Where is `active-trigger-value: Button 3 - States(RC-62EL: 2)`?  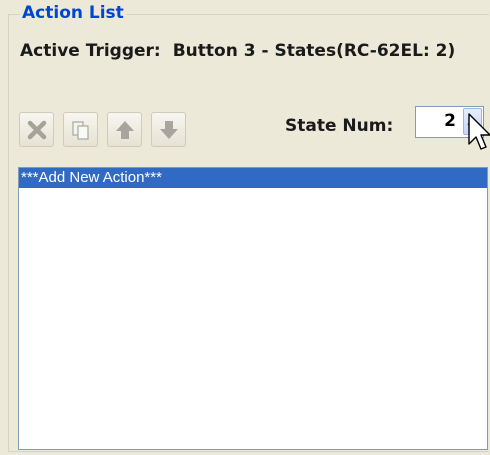 active-trigger-value: Button 3 - States(RC-62EL: 2) is located at coordinates (314, 51).